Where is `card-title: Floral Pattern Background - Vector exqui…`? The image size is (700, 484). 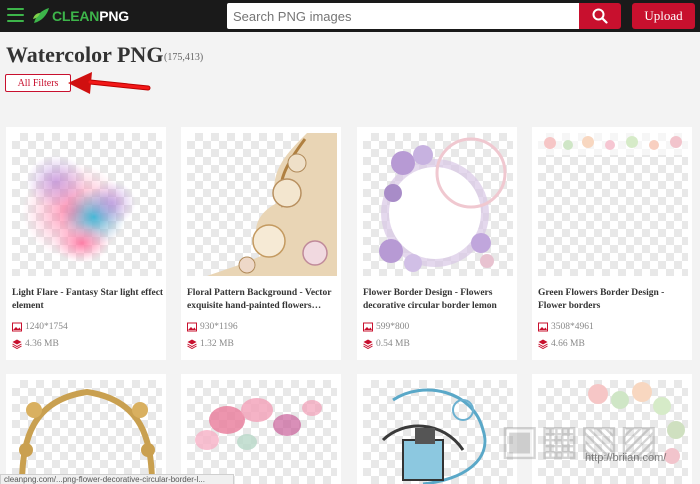
card-title: Floral Pattern Background - Vector exqui… is located at coordinates (263, 300).